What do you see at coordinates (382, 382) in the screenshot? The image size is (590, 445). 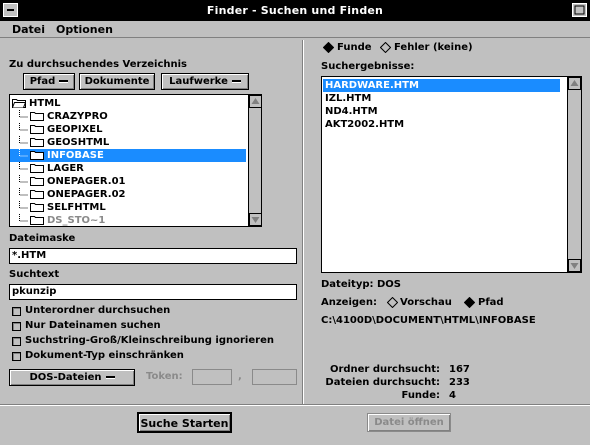 I see `files-searched-label: Dateien durchsucht:` at bounding box center [382, 382].